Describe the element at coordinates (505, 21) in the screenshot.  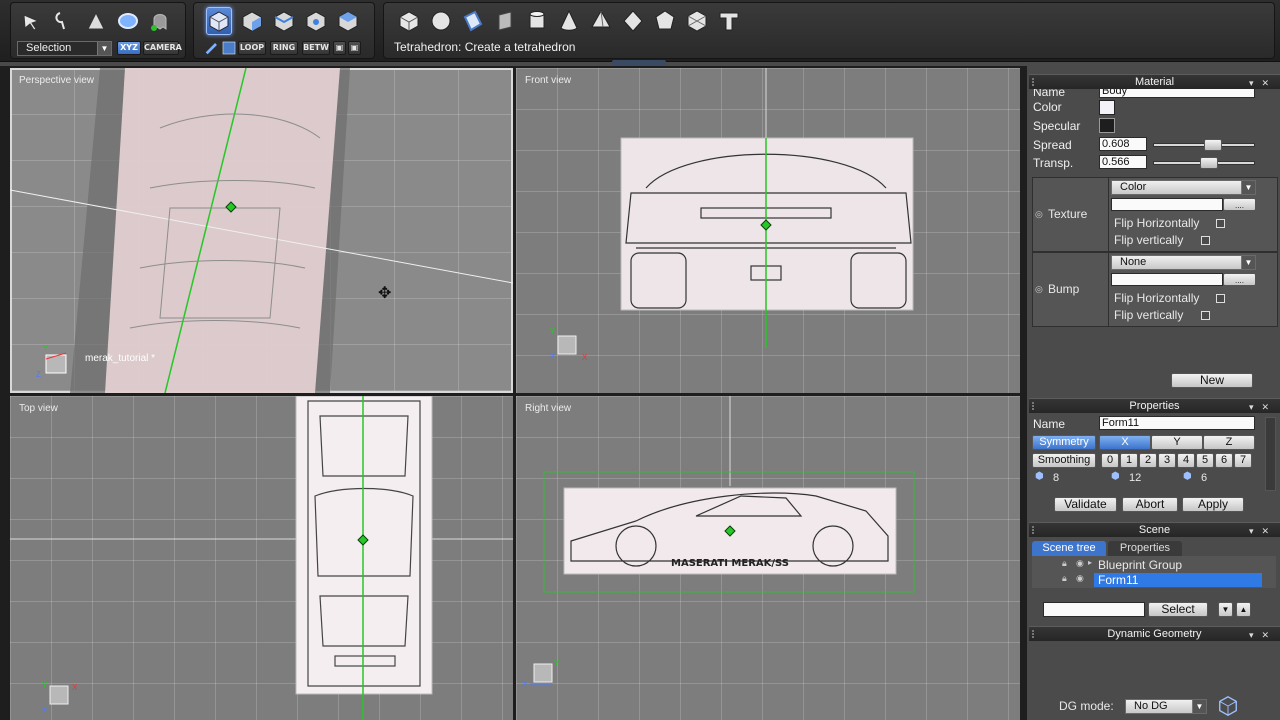
I see `grid-plane-icon` at that location.